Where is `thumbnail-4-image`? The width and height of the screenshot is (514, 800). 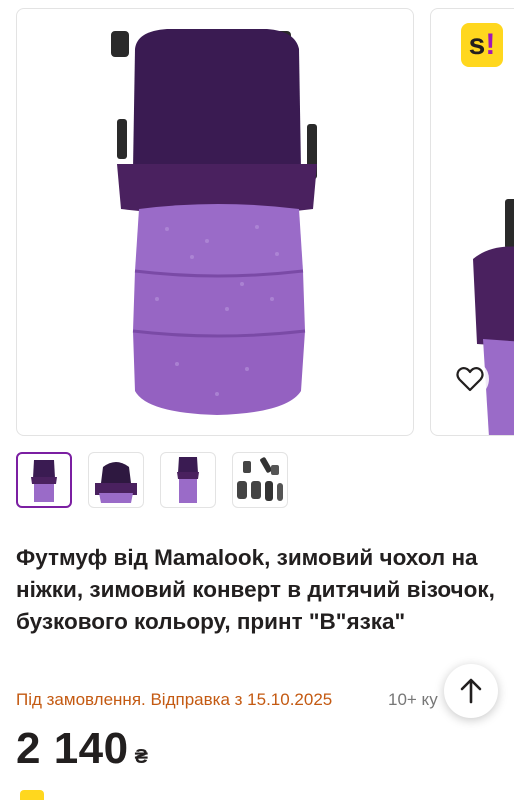
thumbnail-4-image is located at coordinates (260, 479).